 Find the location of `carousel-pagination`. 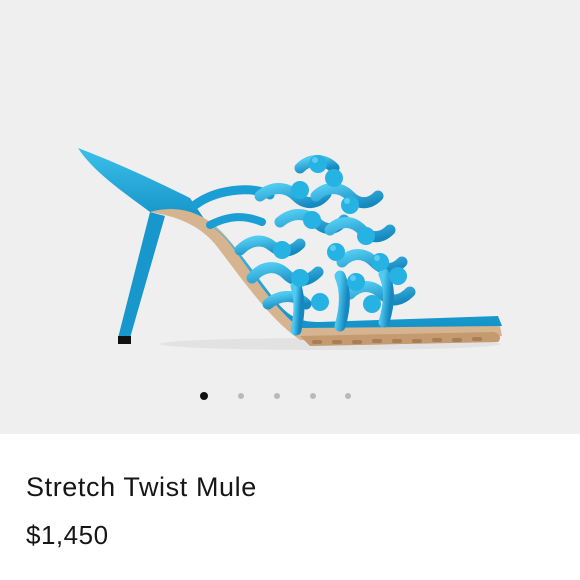

carousel-pagination is located at coordinates (290, 397).